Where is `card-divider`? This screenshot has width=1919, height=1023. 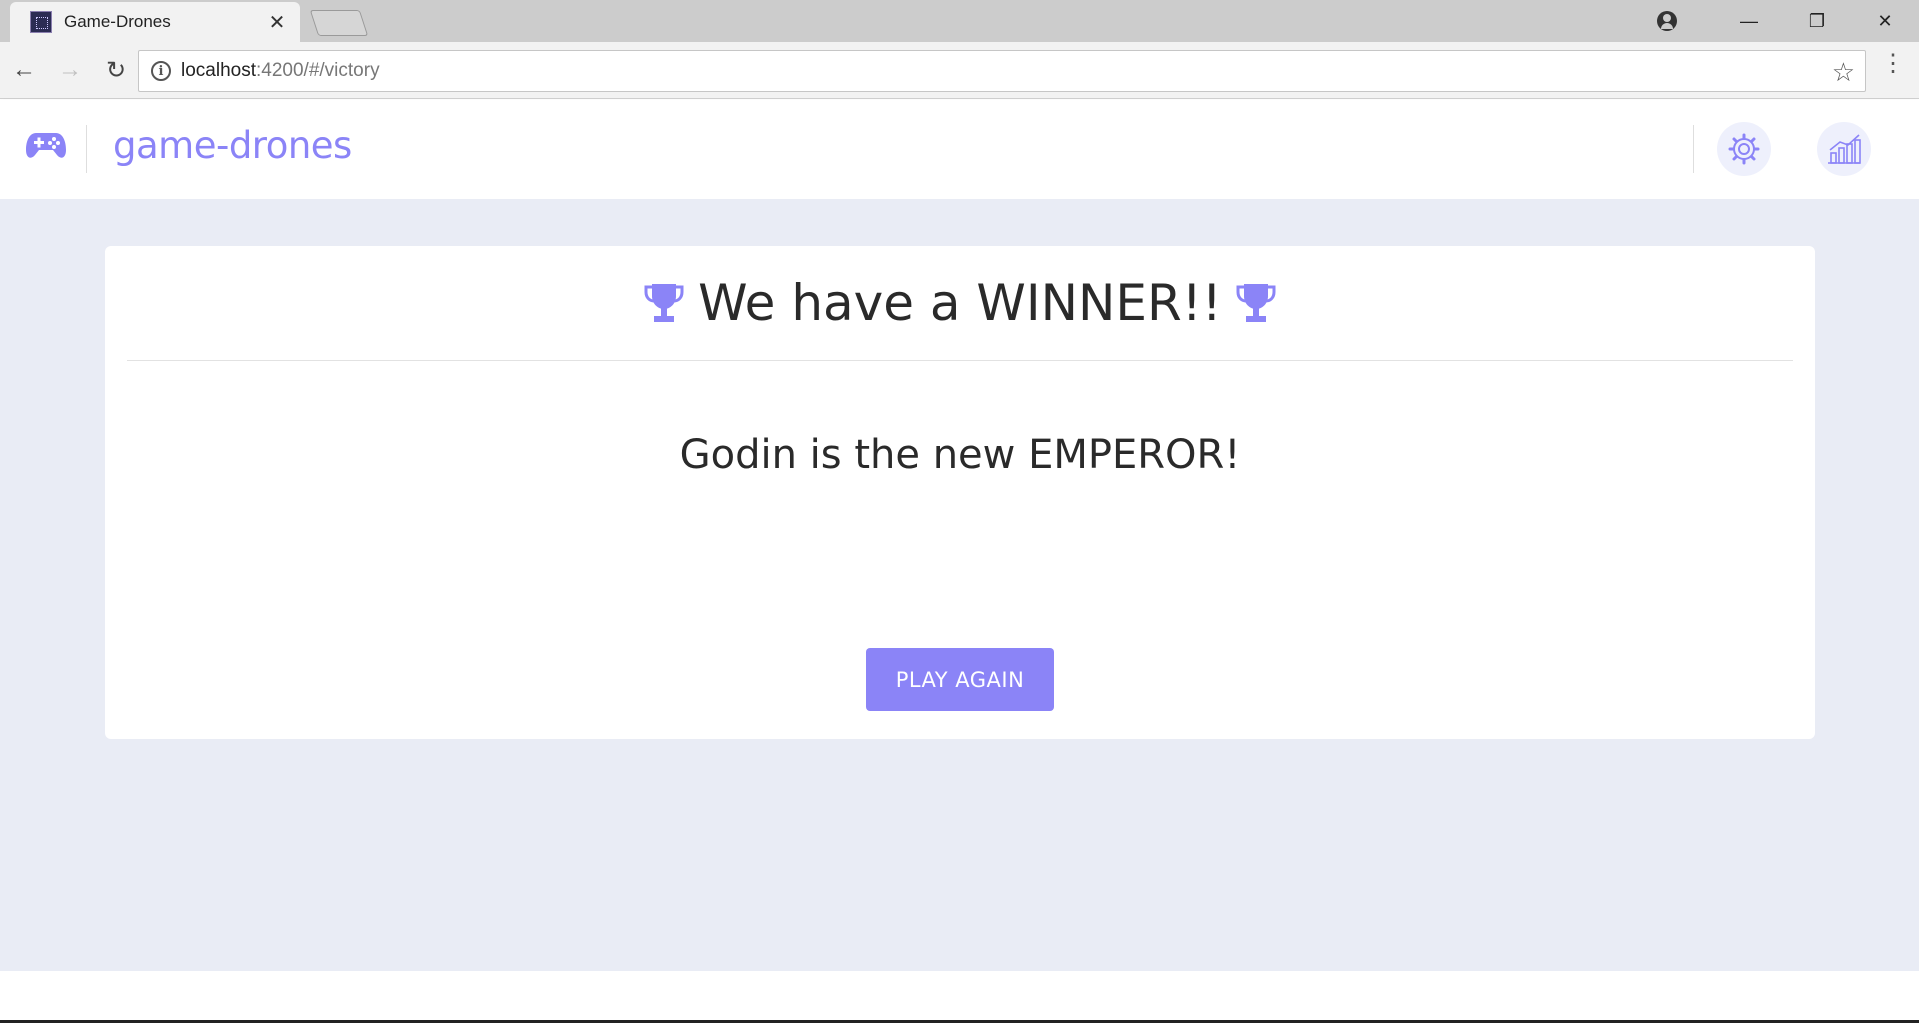 card-divider is located at coordinates (960, 360).